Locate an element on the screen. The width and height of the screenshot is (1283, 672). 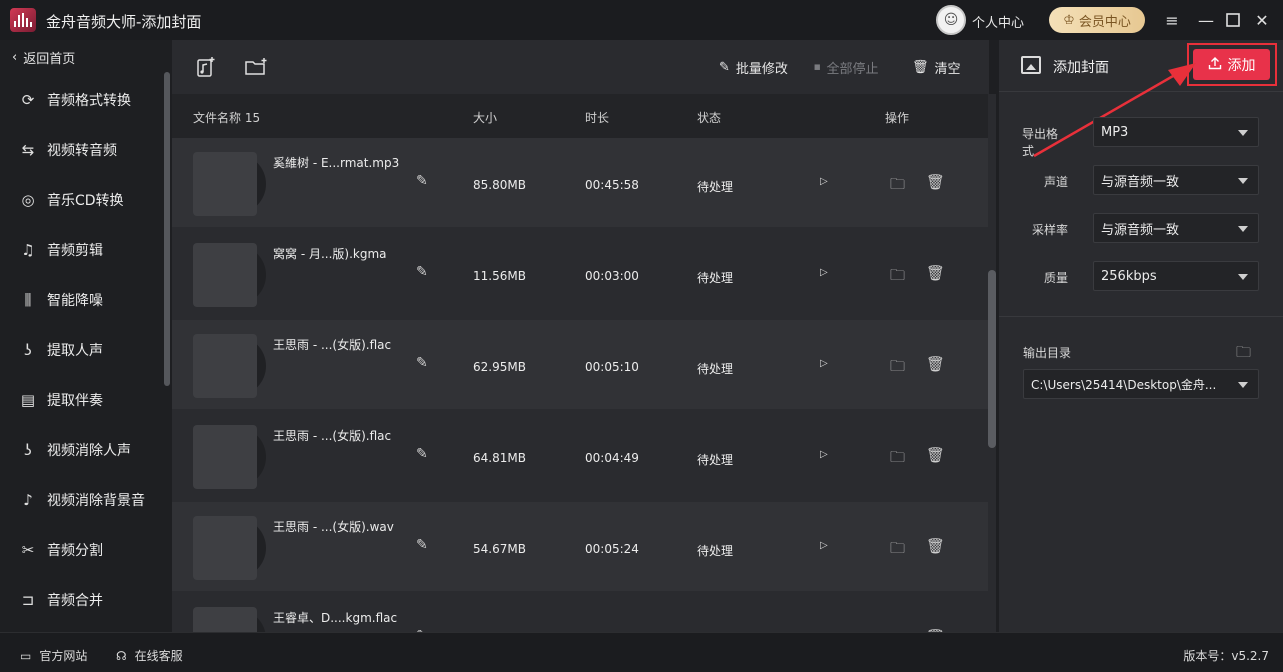
sidebar-item-video-remove-vocal: ʖ 视频消除人声 is located at coordinates (74, 450).